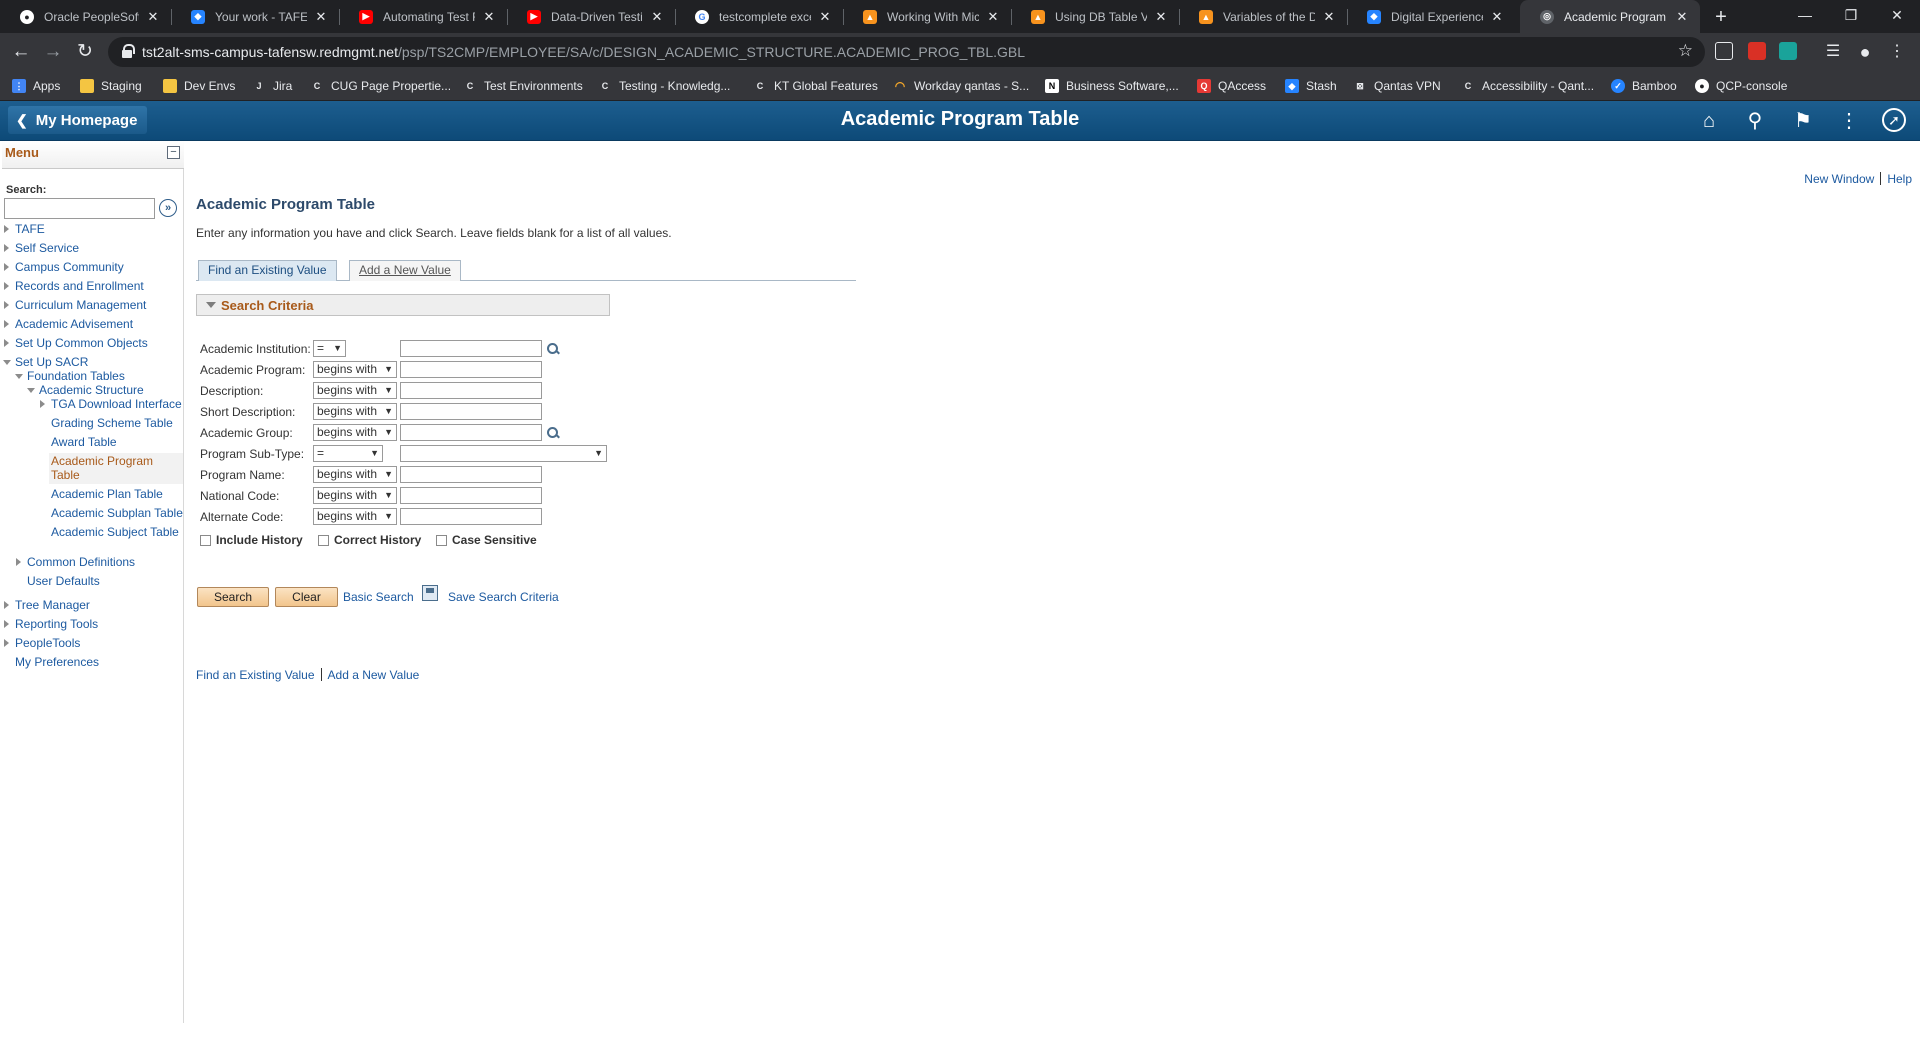  Describe the element at coordinates (1724, 51) in the screenshot. I see `screen-capture-extension-icon` at that location.